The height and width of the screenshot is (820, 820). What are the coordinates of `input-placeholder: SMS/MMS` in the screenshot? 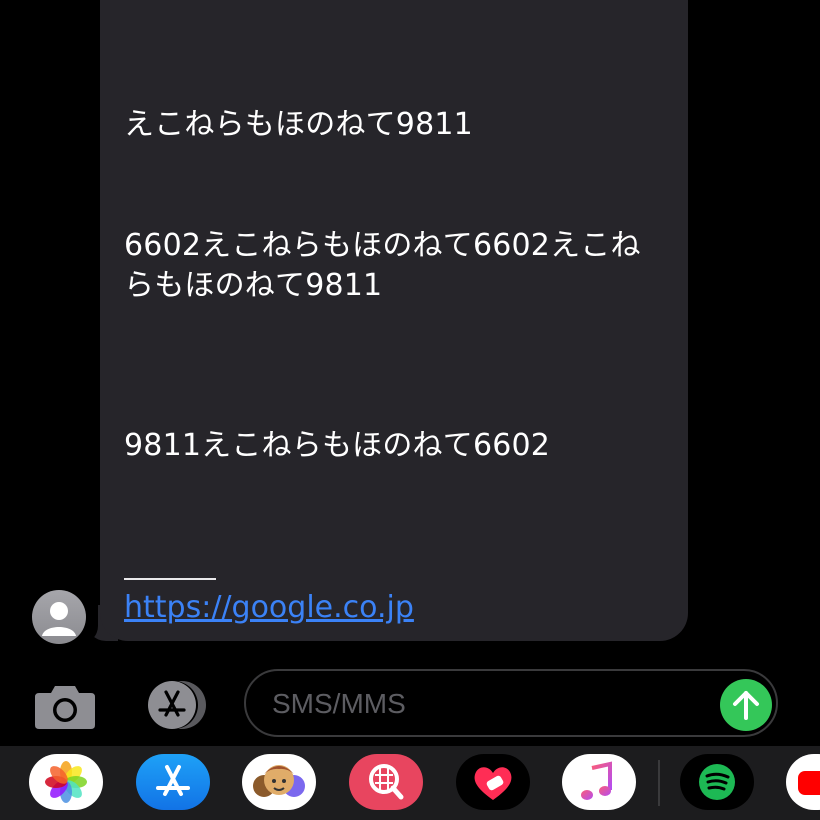 It's located at (339, 703).